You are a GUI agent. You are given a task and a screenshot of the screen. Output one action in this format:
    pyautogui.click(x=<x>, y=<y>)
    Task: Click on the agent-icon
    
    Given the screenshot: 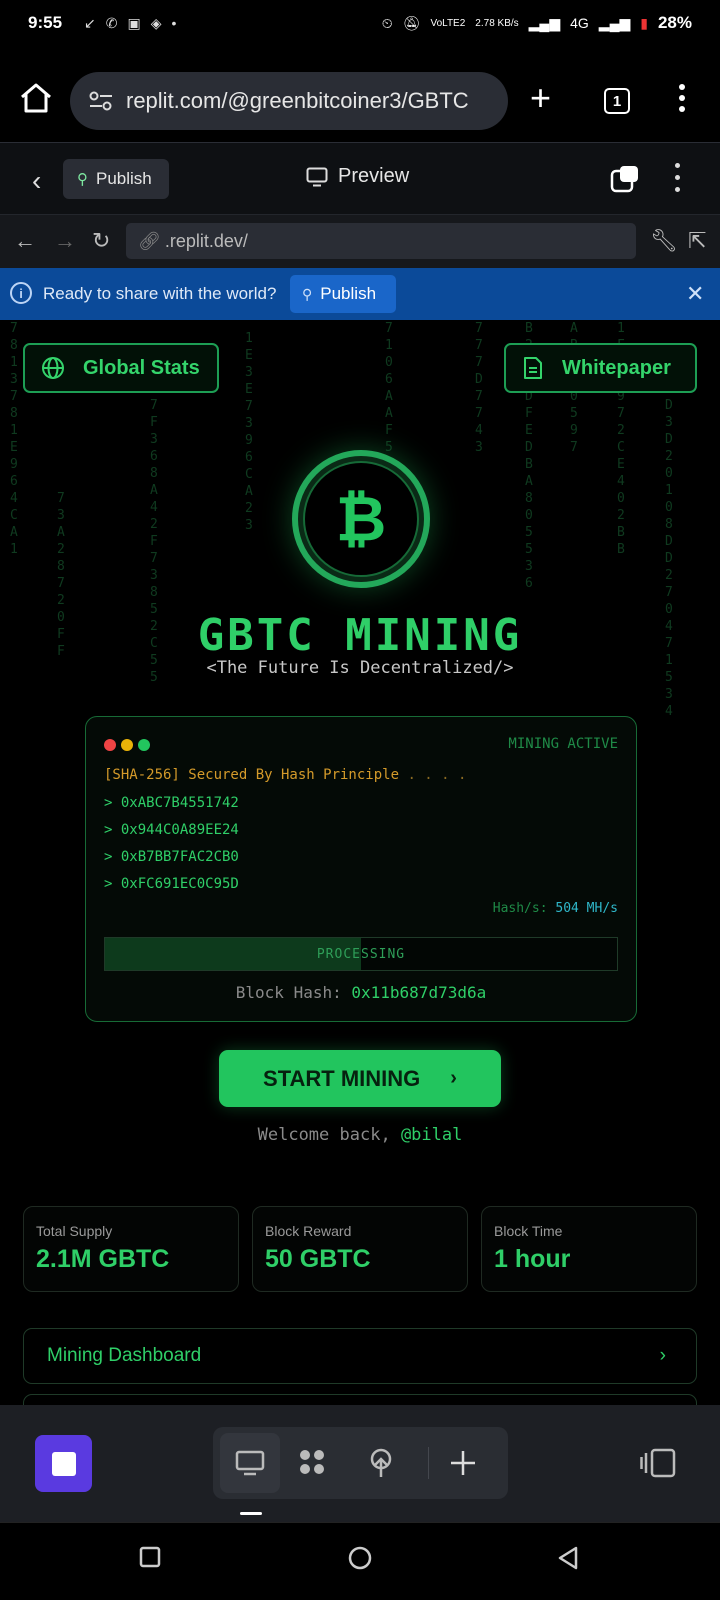 What is the action you would take?
    pyautogui.click(x=313, y=1463)
    